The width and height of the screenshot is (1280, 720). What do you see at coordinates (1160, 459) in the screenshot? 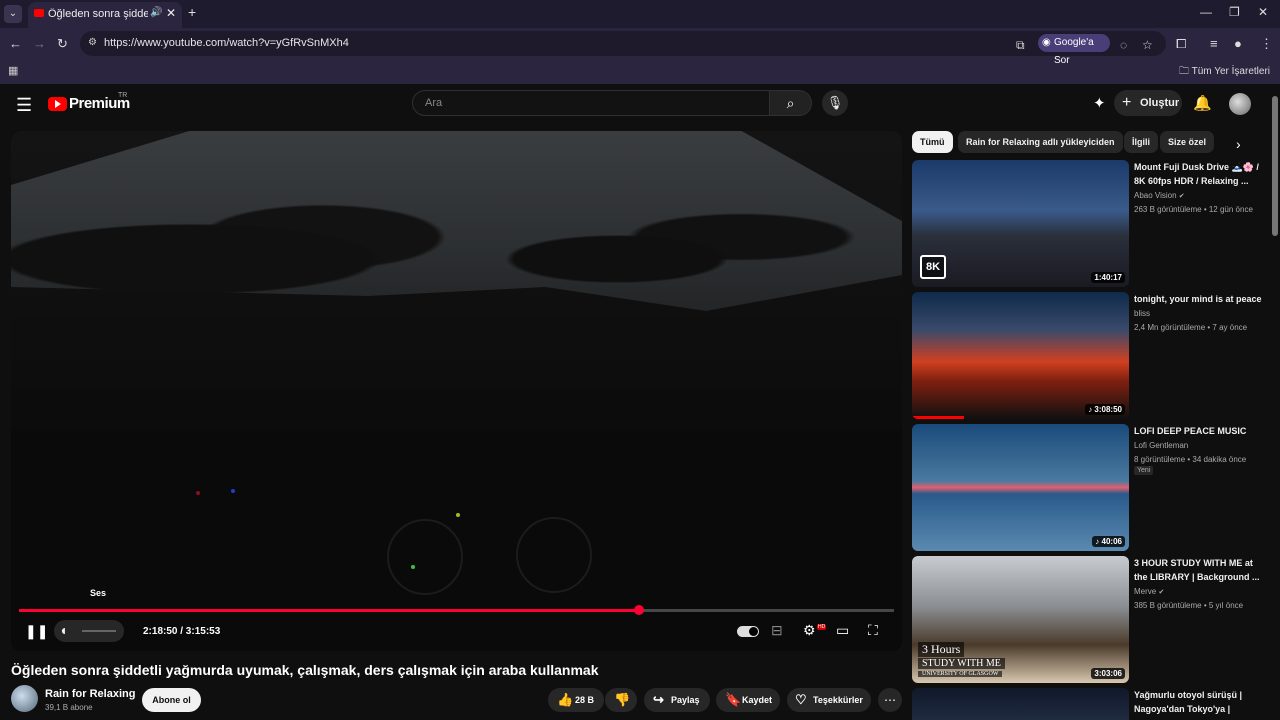
I see `views-label: 8 görüntüleme` at bounding box center [1160, 459].